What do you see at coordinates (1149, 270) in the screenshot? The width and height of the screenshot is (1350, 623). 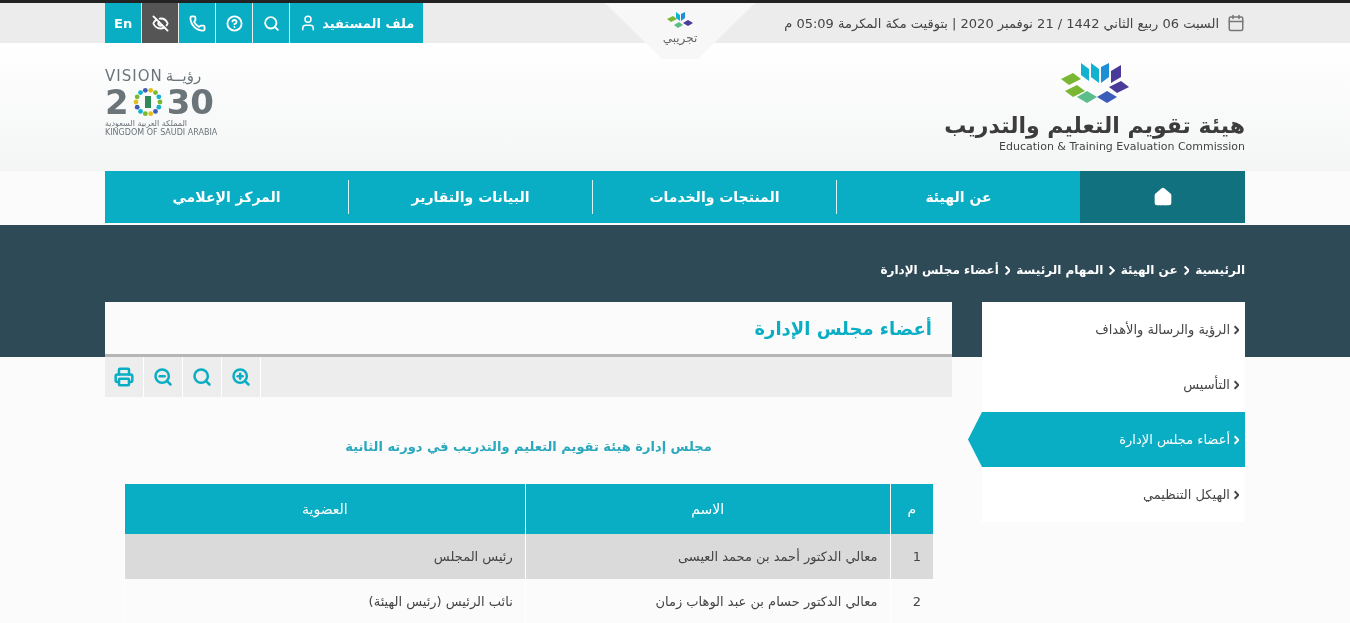 I see `breadcrumb-link: عن الهيئة` at bounding box center [1149, 270].